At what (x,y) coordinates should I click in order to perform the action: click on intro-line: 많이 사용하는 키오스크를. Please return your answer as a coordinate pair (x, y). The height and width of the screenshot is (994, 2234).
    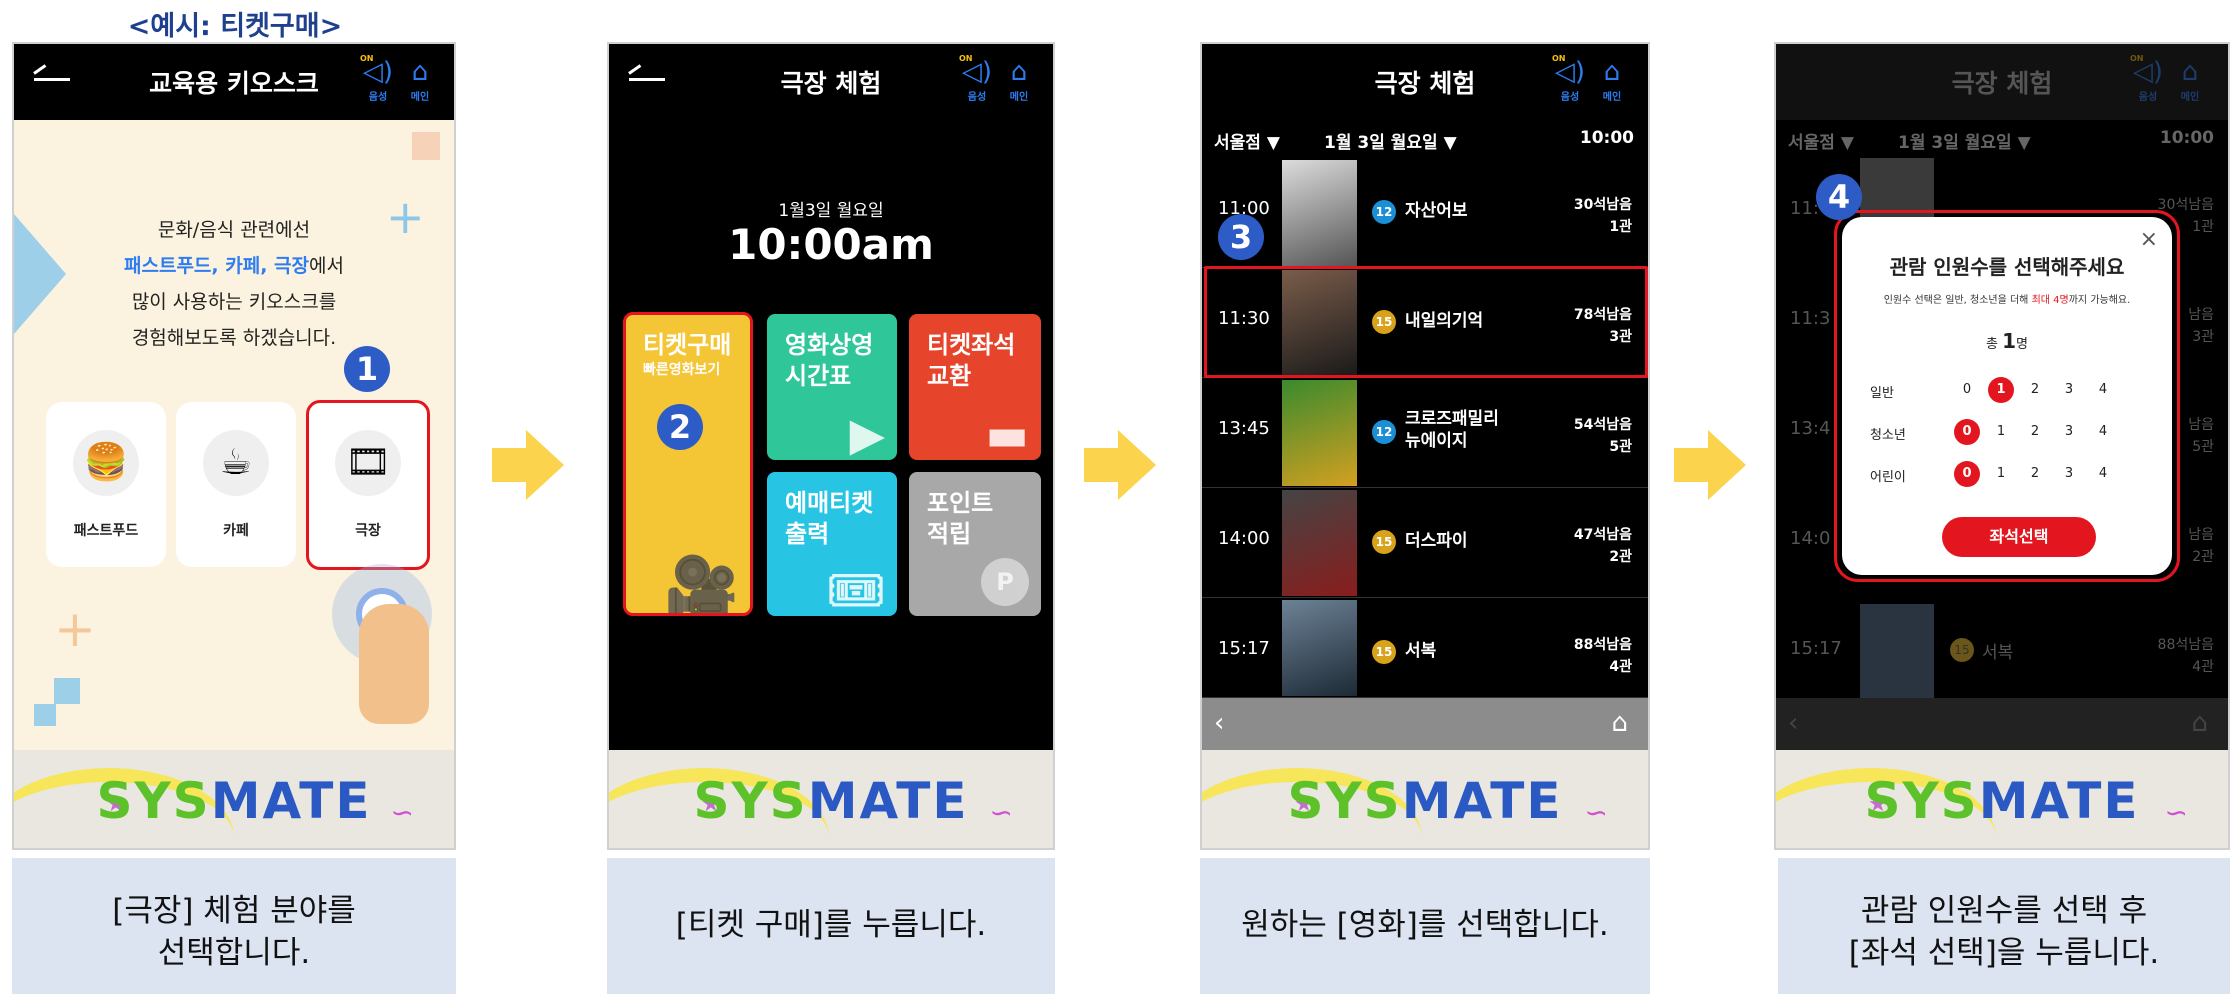
    Looking at the image, I should click on (234, 302).